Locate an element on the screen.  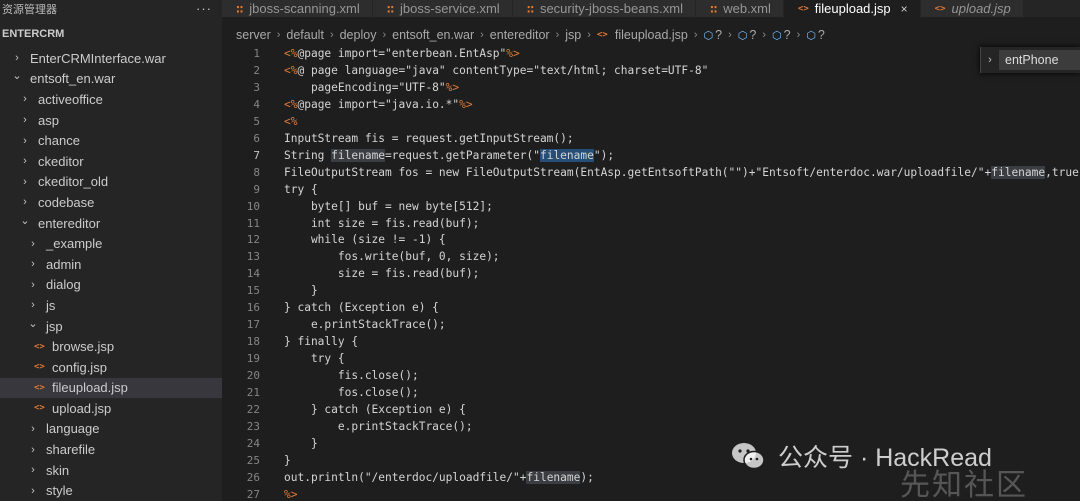
code-line: 12 while (size != -1) { is located at coordinates (334, 239).